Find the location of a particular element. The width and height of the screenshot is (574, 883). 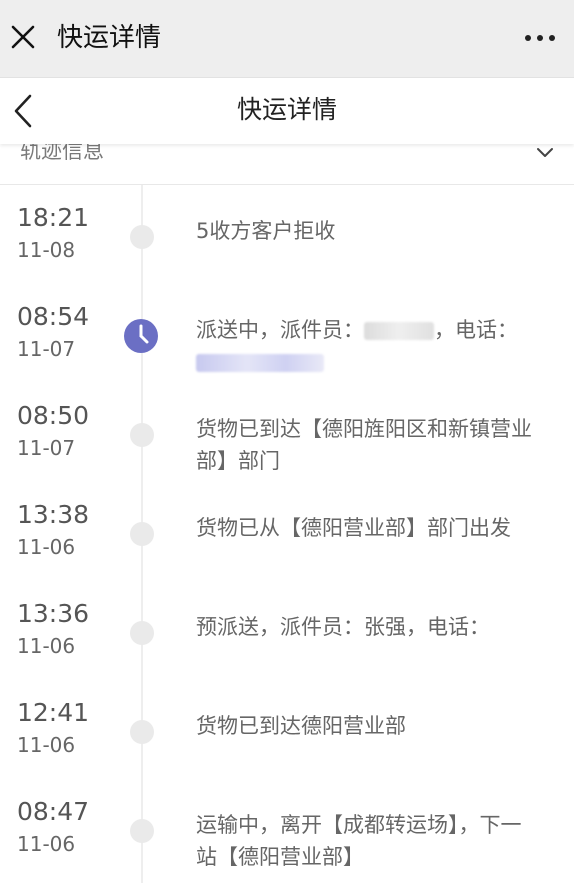

timeline-event-current: 08:54 11-07 派送中，派件员： ，电话： is located at coordinates (287, 333).